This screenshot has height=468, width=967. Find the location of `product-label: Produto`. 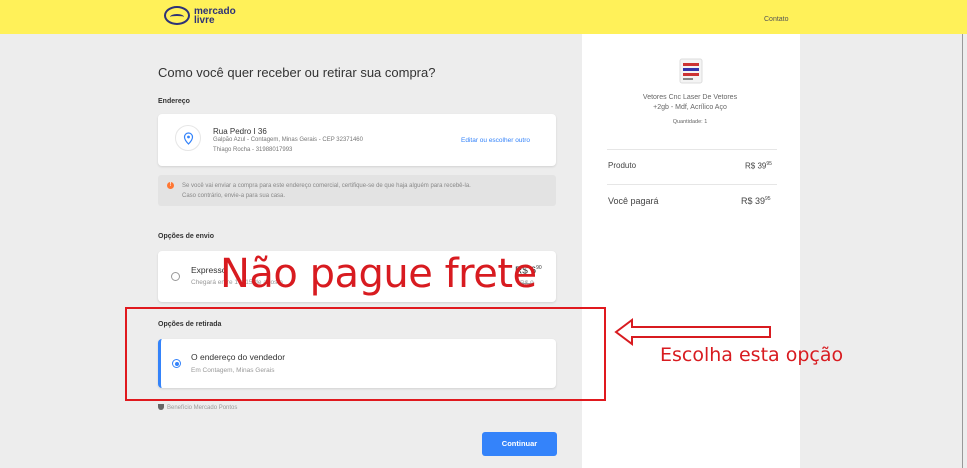

product-label: Produto is located at coordinates (622, 165).